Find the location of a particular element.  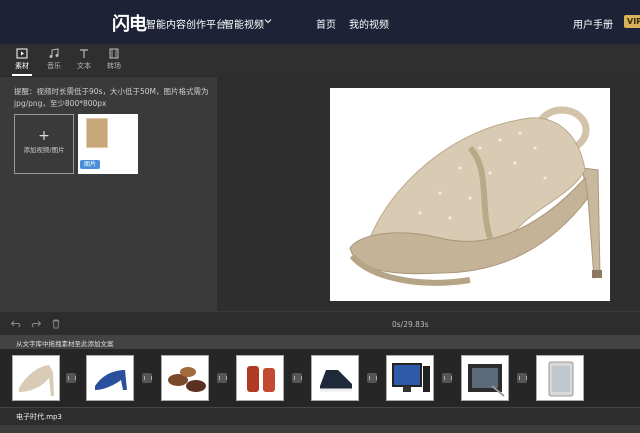

media-icon is located at coordinates (22, 53).